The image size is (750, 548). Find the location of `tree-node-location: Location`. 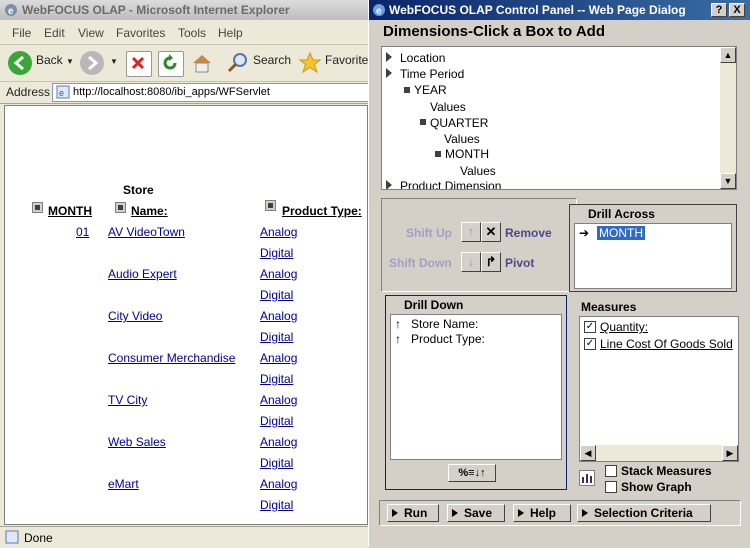

tree-node-location: Location is located at coordinates (422, 58).